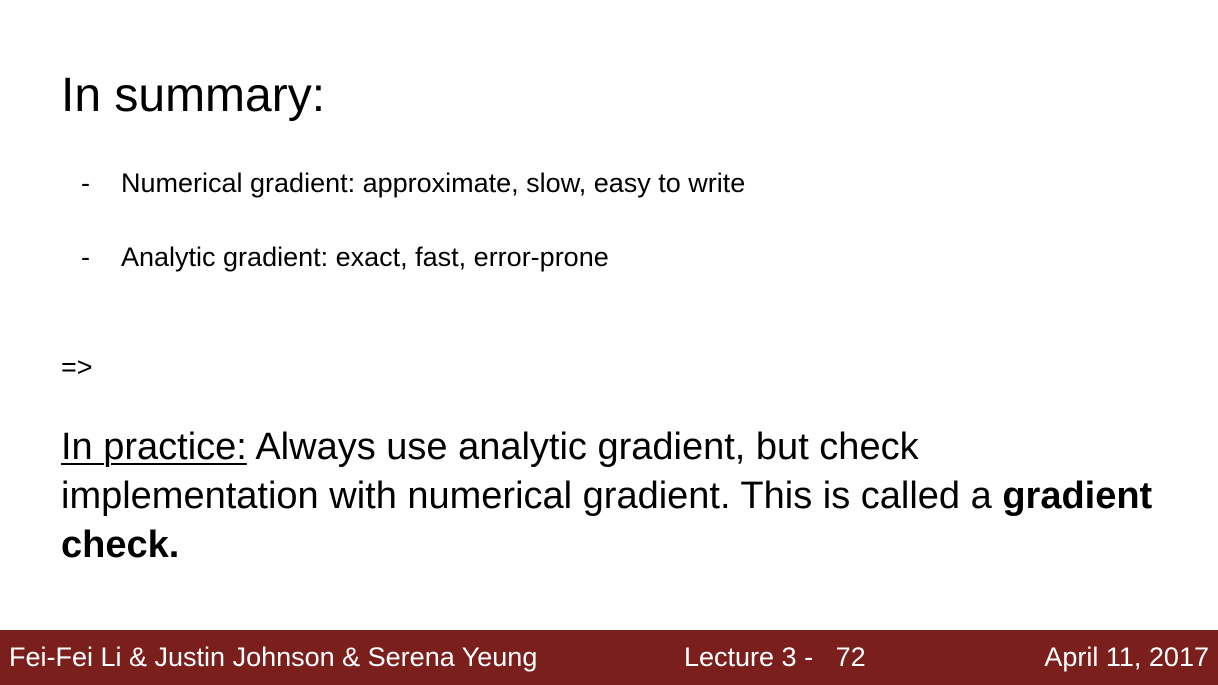 This screenshot has height=685, width=1218. Describe the element at coordinates (77, 367) in the screenshot. I see `implication-arrow: =>` at that location.